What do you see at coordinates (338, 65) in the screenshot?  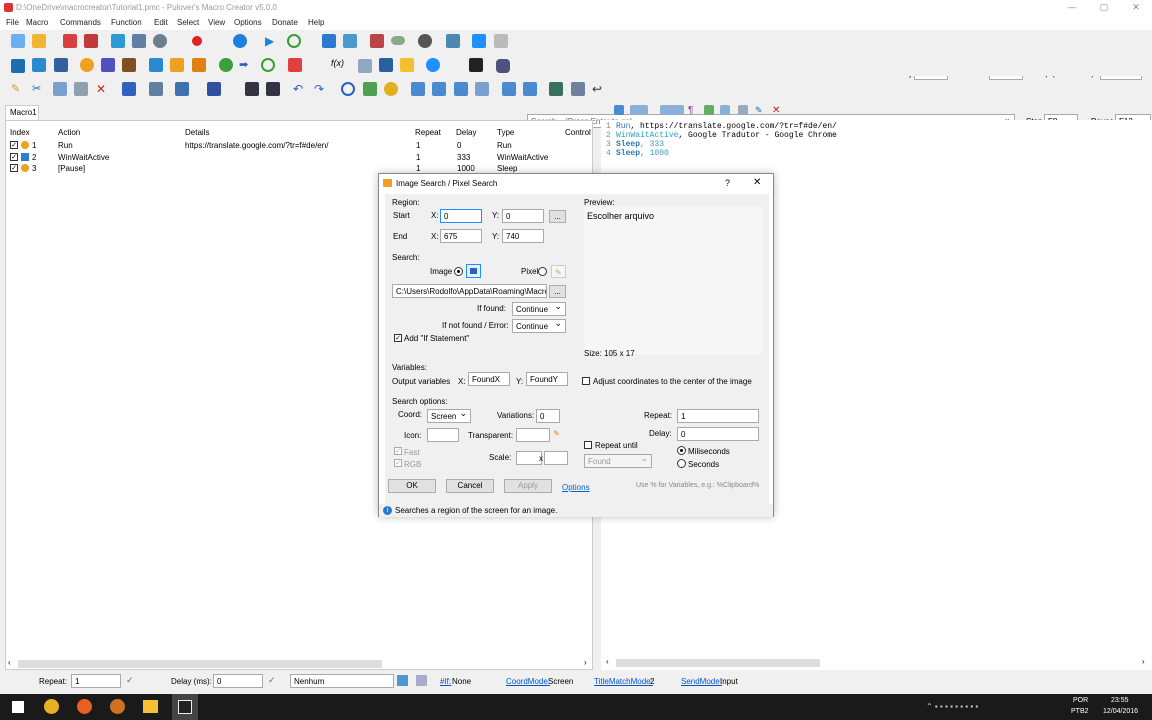 I see `function-icon: f(x)` at bounding box center [338, 65].